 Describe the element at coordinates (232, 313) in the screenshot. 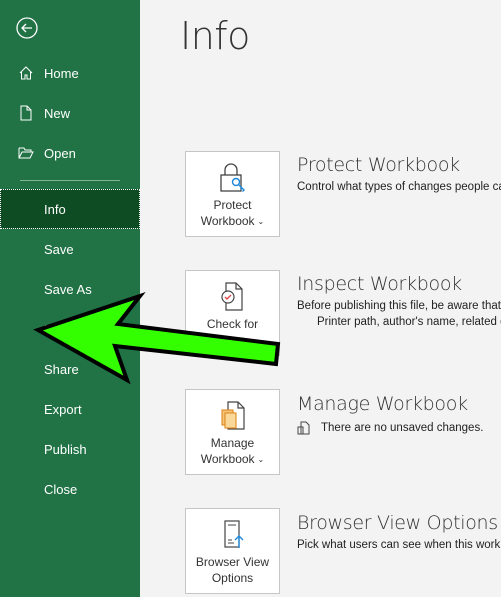

I see `check-for-issues-button: Check for Issues ⌄` at that location.